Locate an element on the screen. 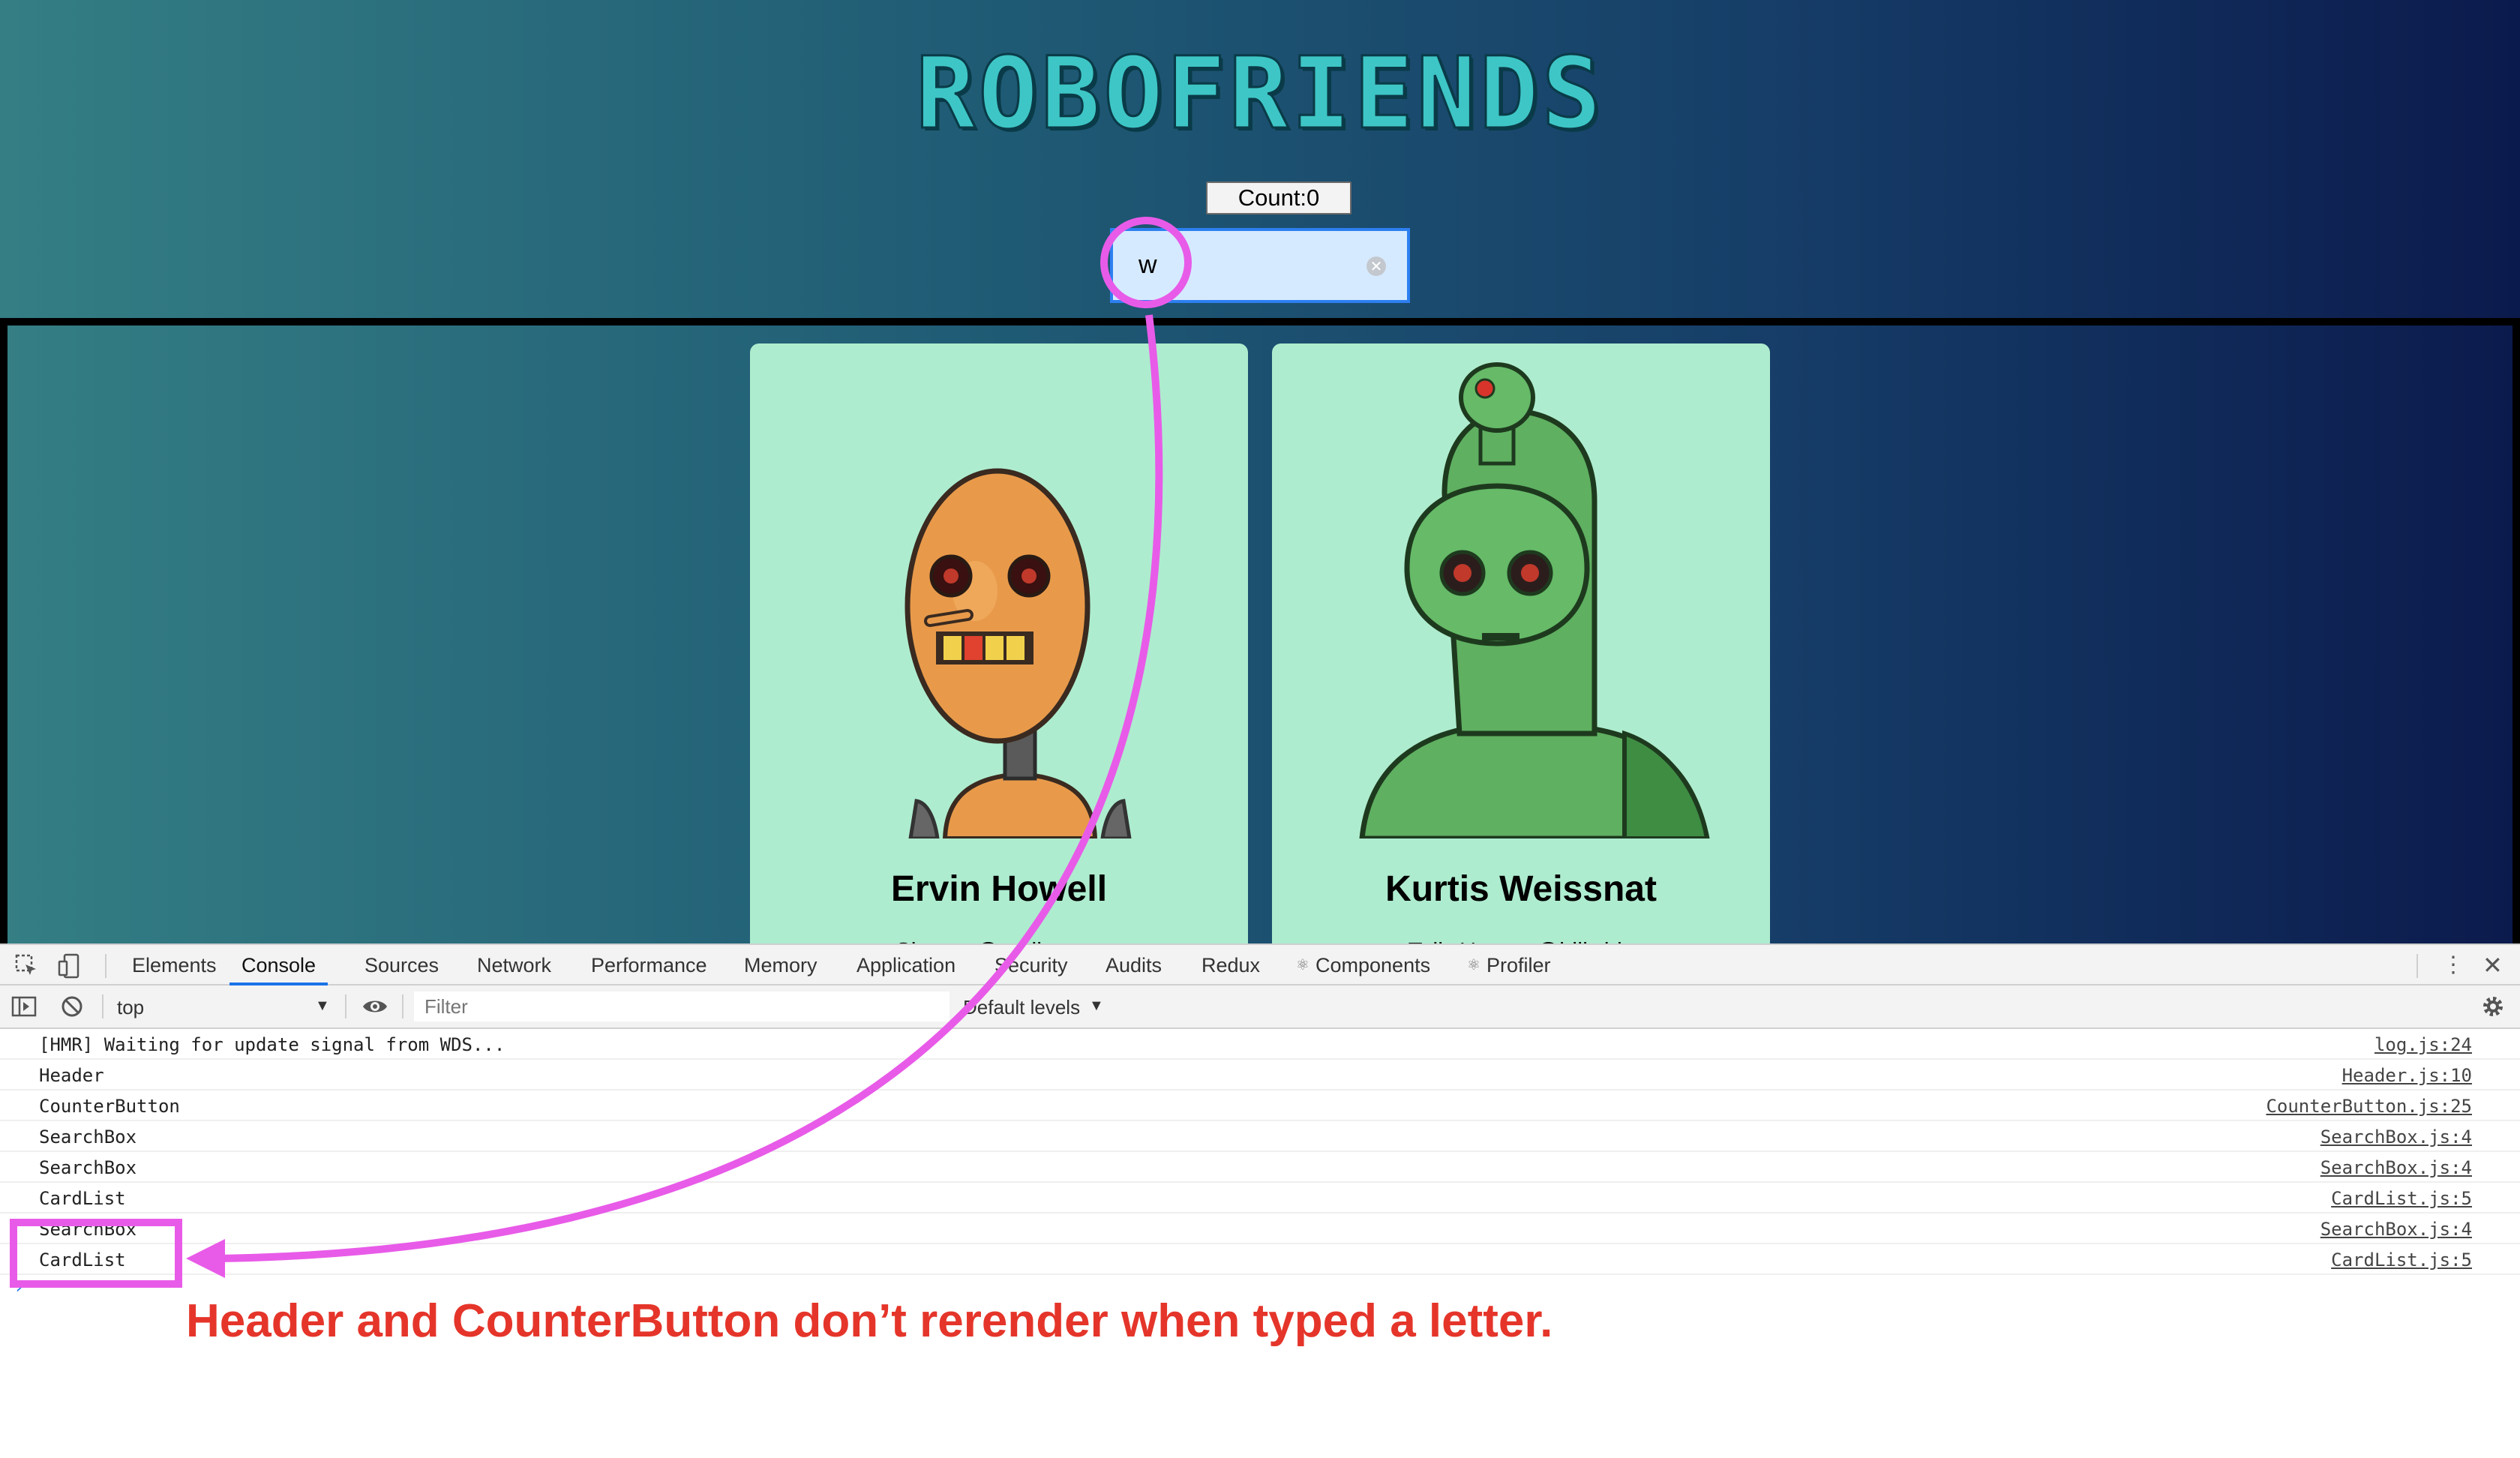 Image resolution: width=2520 pixels, height=1458 pixels. inspect-element-icon is located at coordinates (27, 966).